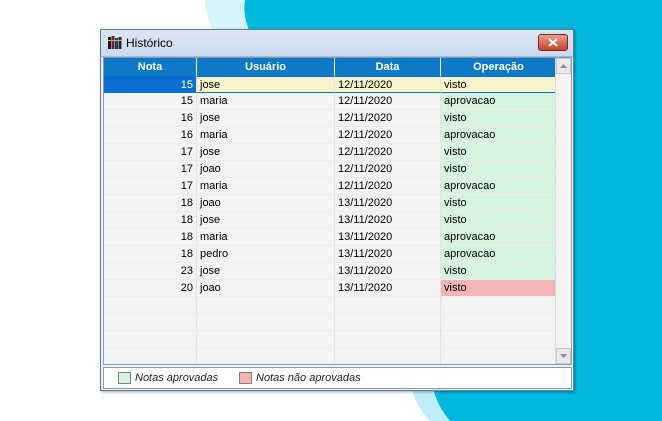 This screenshot has height=421, width=662. I want to click on close-icon, so click(553, 42).